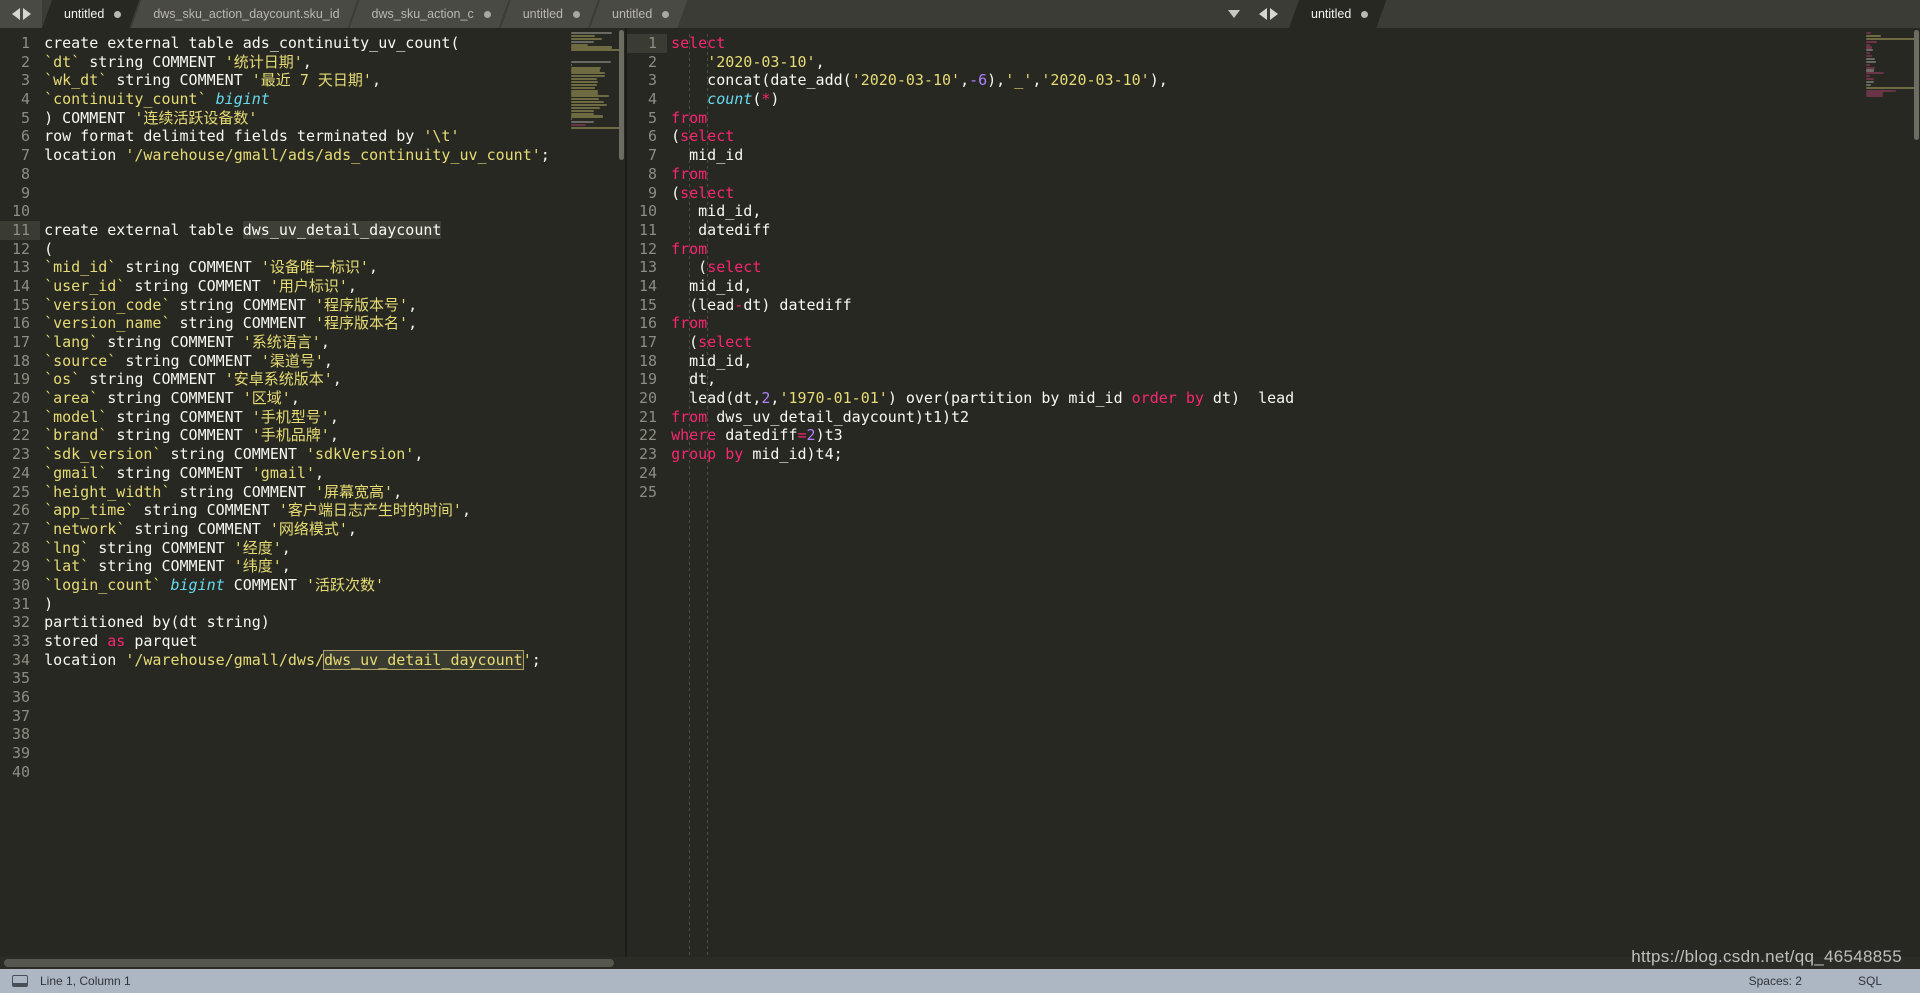  Describe the element at coordinates (1870, 981) in the screenshot. I see `syntax-mode: SQL` at that location.